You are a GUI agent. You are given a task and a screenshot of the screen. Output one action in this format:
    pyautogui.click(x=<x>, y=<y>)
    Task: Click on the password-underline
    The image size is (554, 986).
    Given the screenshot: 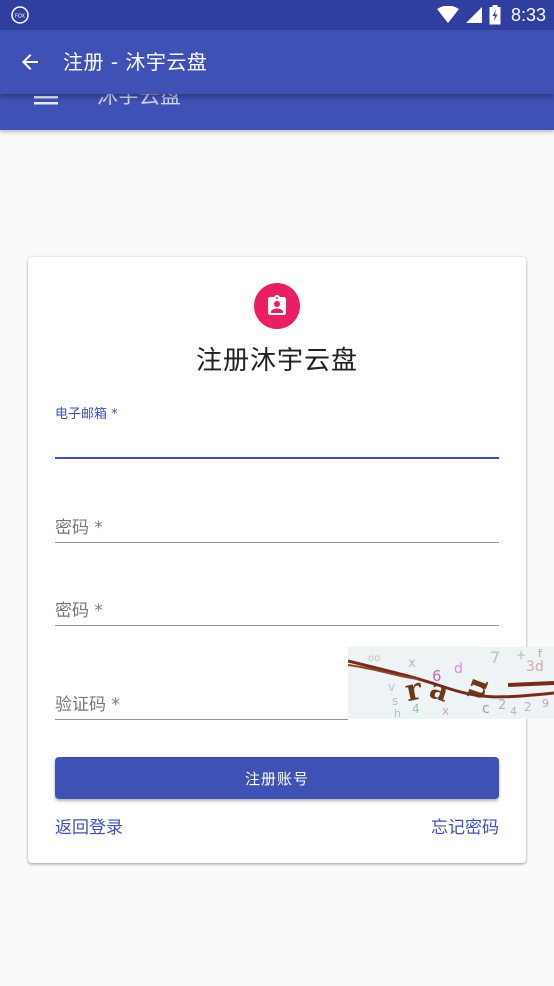 What is the action you would take?
    pyautogui.click(x=277, y=542)
    